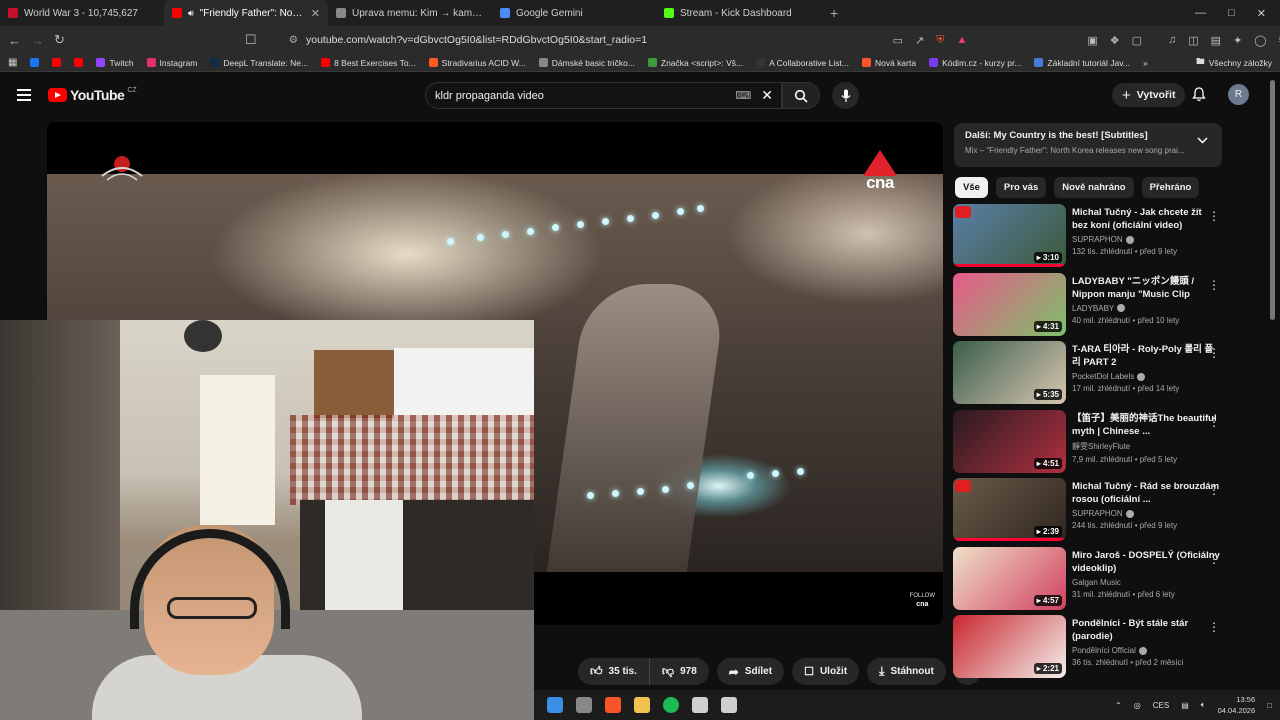  Describe the element at coordinates (1137, 705) in the screenshot. I see `microphone-tray-icon: ◎` at that location.